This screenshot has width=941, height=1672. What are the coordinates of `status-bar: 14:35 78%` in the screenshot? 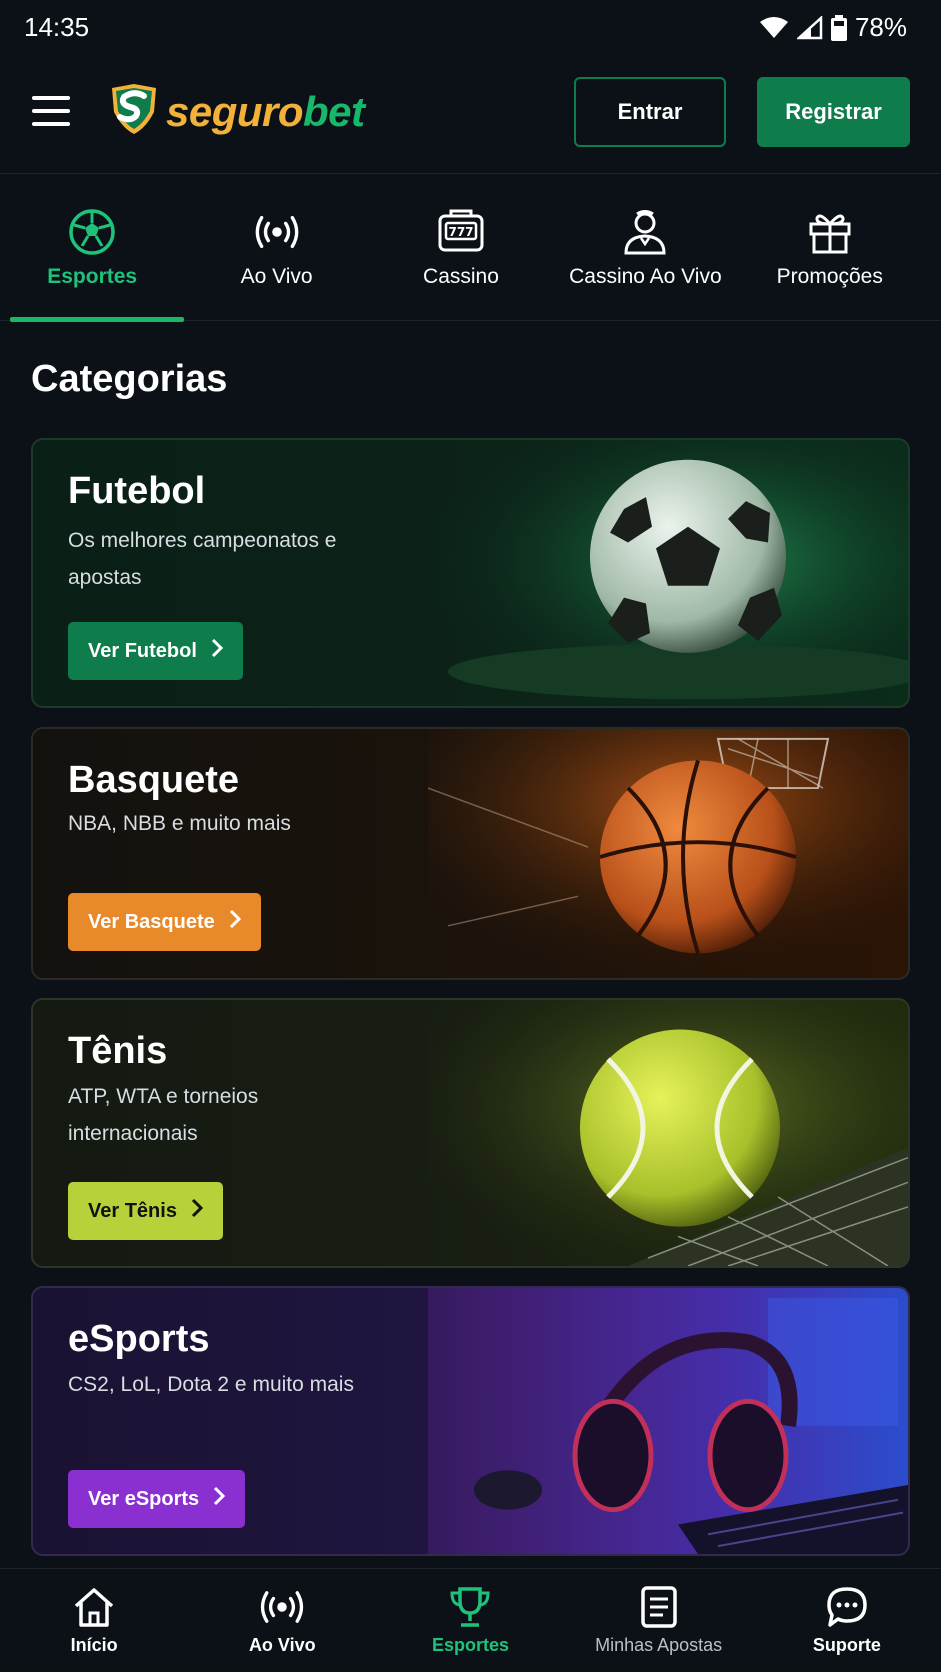 It's located at (470, 27).